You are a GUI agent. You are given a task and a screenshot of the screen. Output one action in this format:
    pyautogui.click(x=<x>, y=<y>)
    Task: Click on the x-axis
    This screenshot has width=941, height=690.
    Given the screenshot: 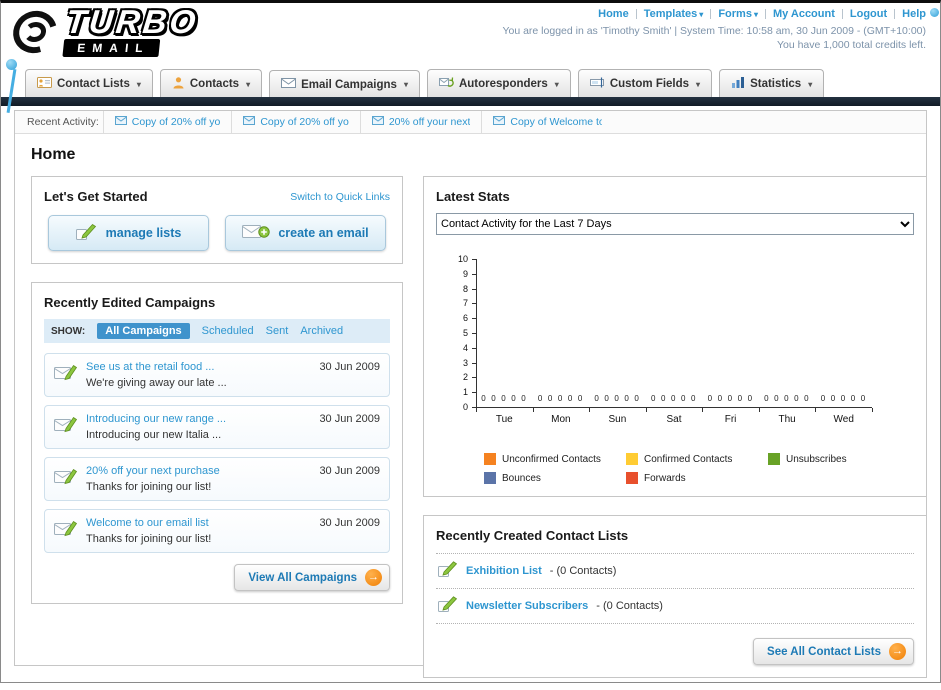 What is the action you would take?
    pyautogui.click(x=674, y=407)
    